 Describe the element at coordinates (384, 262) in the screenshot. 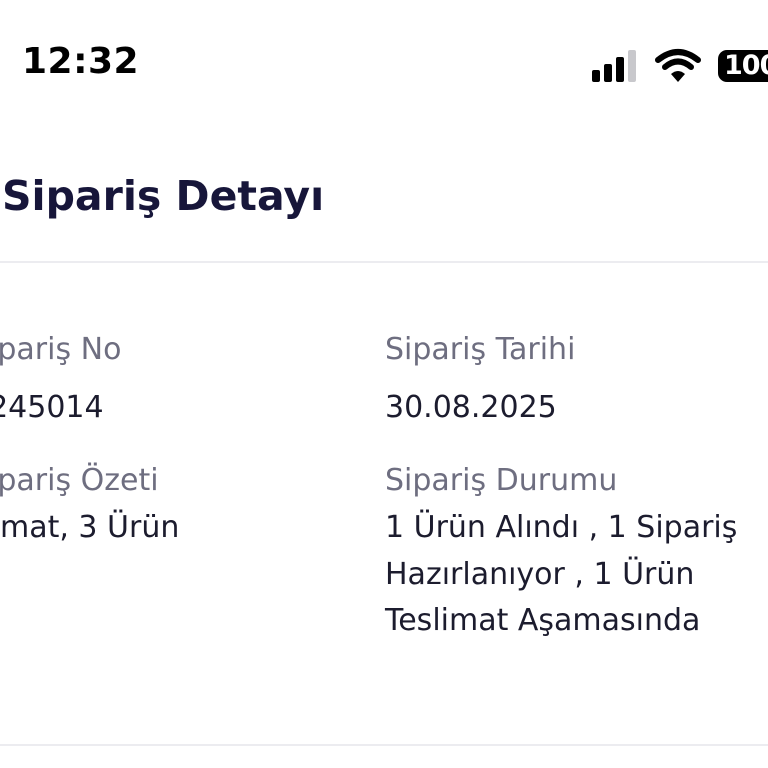

I see `header-divider` at that location.